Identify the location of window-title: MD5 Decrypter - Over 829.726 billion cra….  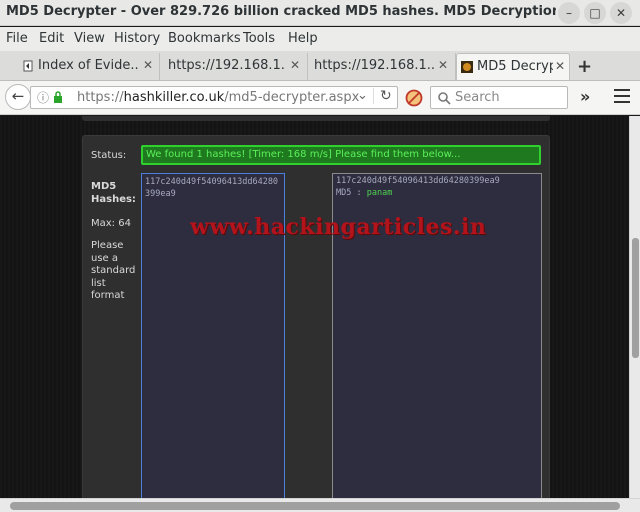
(281, 11).